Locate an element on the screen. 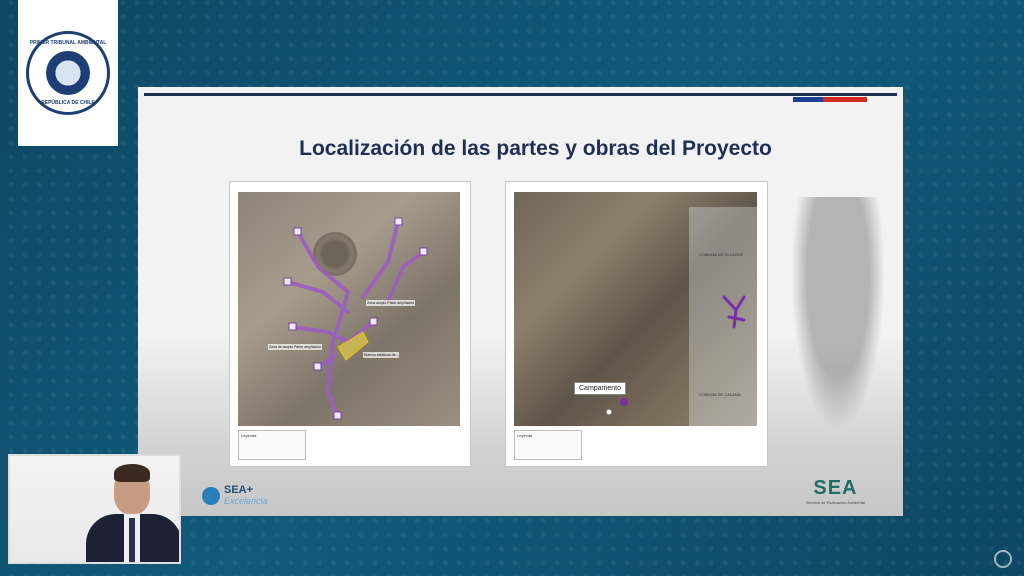  sea-excelencia-logo: SEA+ Excelencia is located at coordinates (235, 495).